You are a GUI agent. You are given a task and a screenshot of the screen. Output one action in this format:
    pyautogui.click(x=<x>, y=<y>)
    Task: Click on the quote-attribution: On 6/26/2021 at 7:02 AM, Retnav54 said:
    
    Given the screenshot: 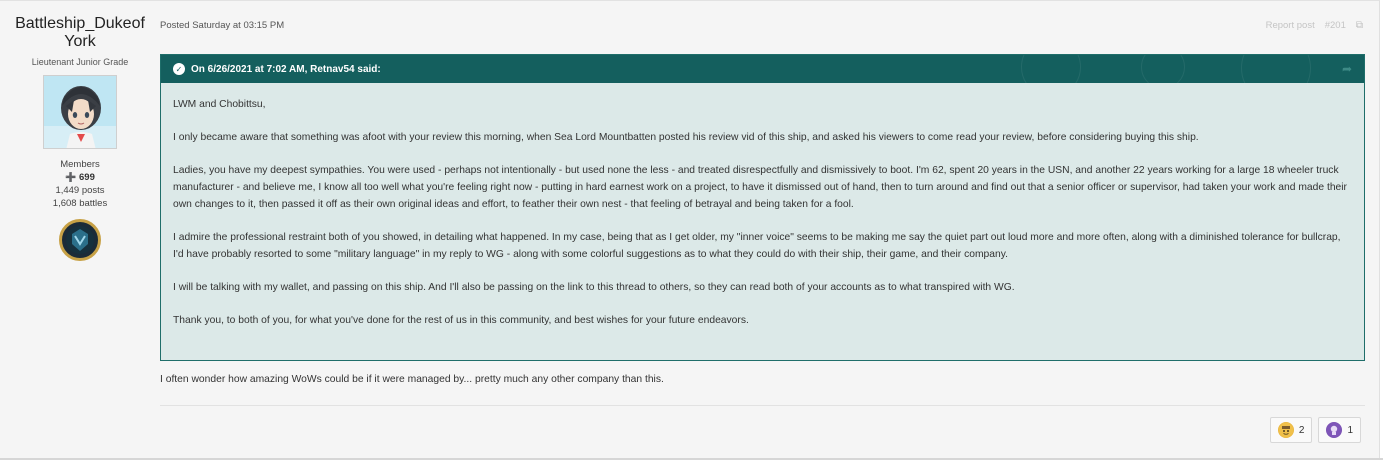 What is the action you would take?
    pyautogui.click(x=286, y=69)
    